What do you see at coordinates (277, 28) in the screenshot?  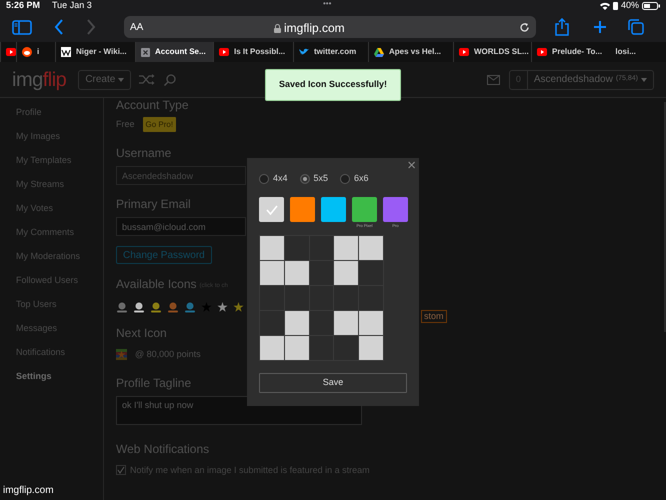 I see `lock-icon` at bounding box center [277, 28].